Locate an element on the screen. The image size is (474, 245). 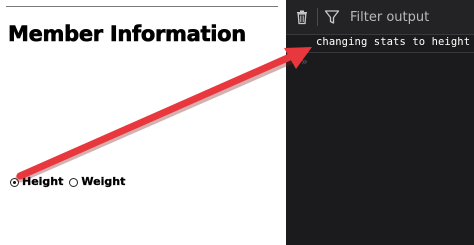
weight-radio-label: Weight is located at coordinates (103, 181).